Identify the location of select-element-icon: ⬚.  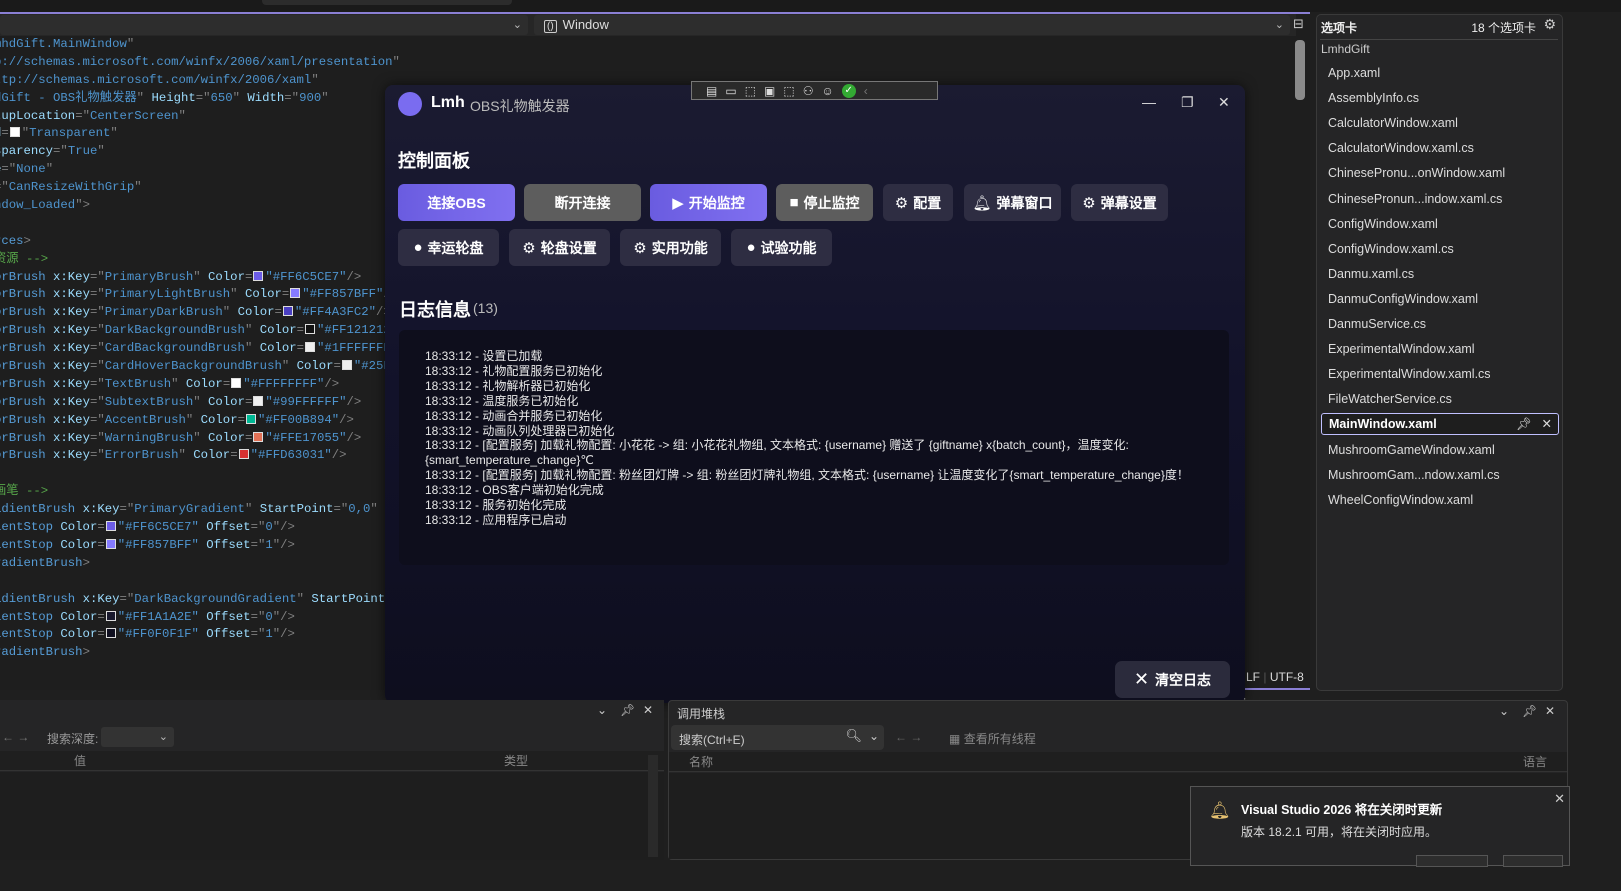
(750, 91).